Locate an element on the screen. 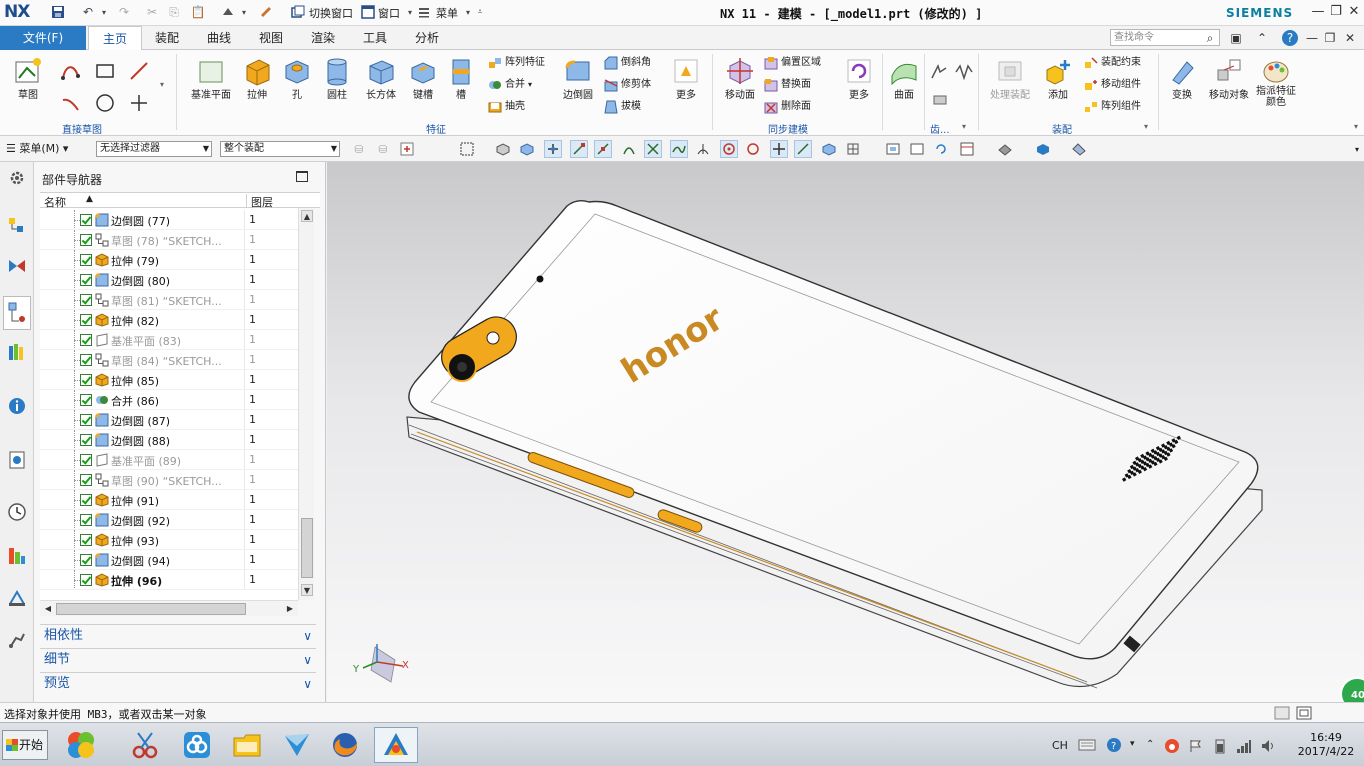 The height and width of the screenshot is (766, 1364). edge-blend-button: 边倒圆 is located at coordinates (578, 78).